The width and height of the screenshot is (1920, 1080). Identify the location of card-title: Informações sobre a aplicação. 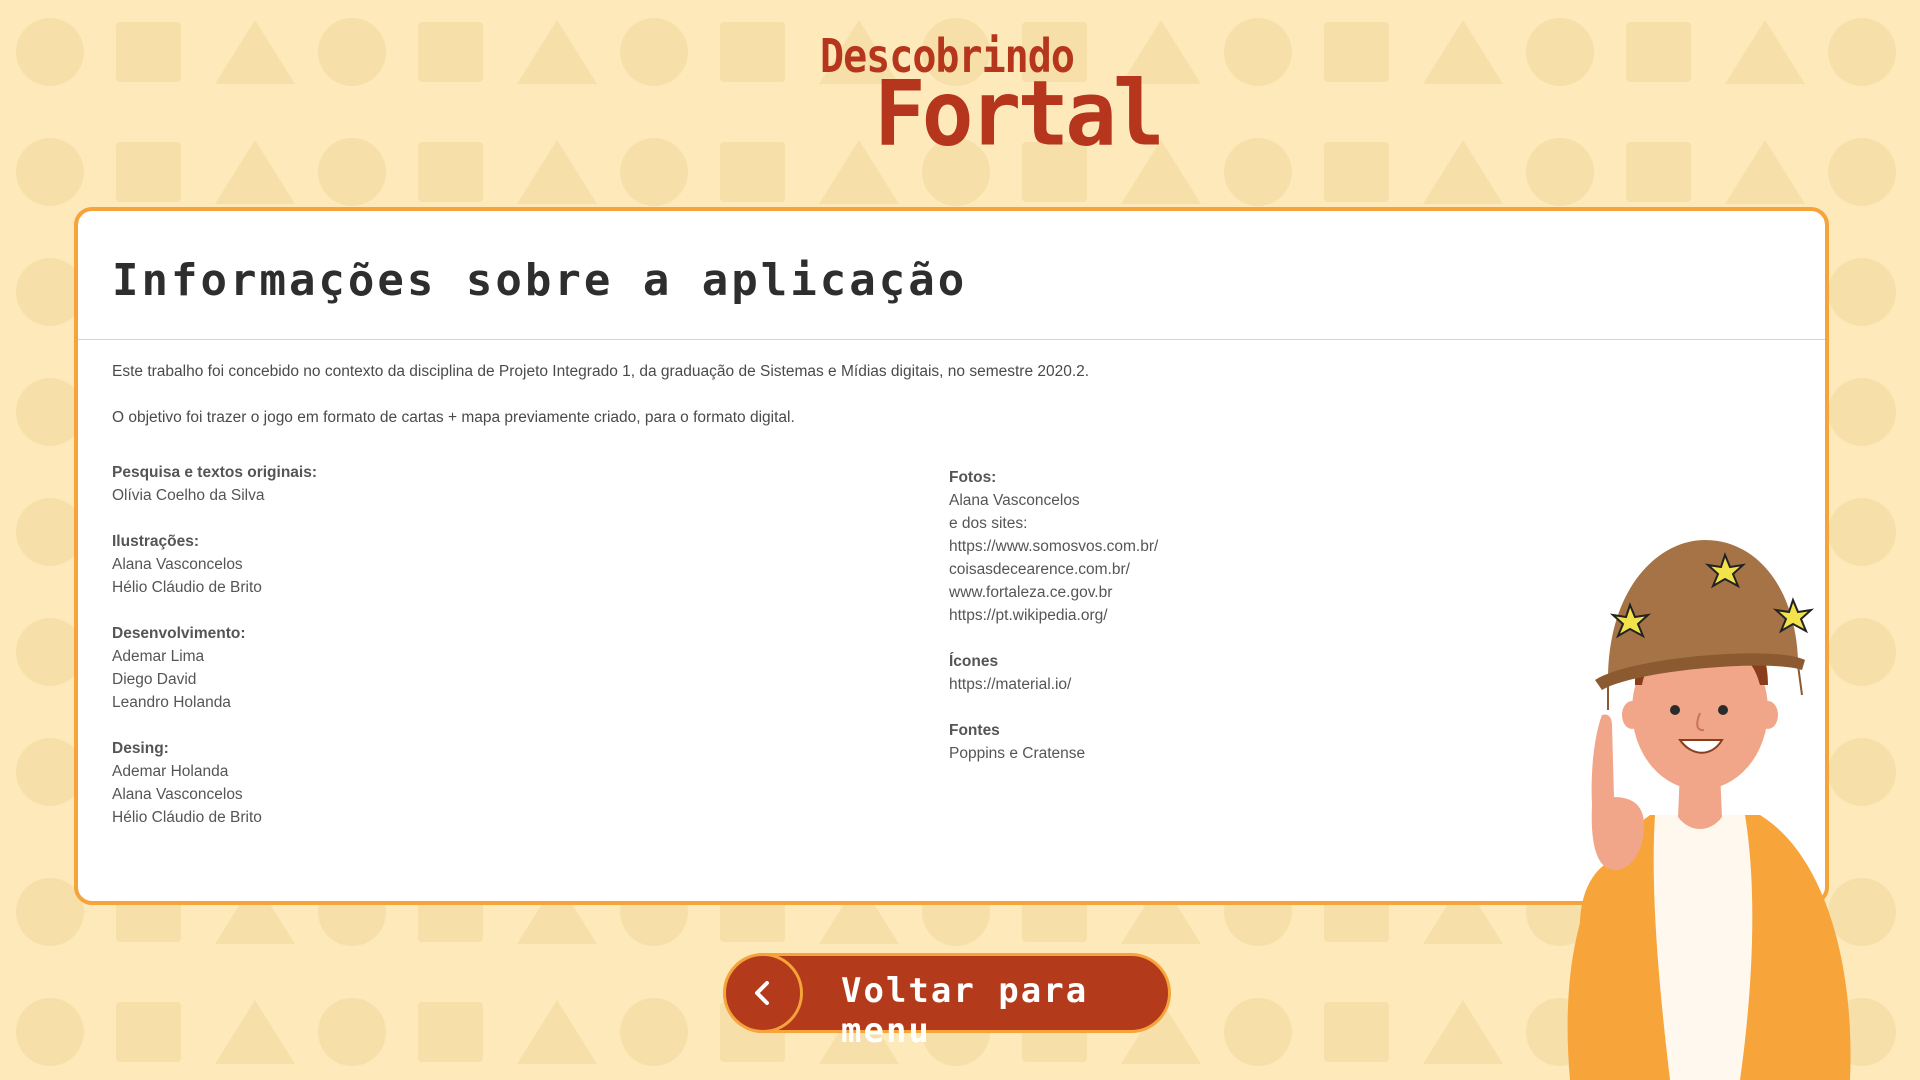
(540, 280).